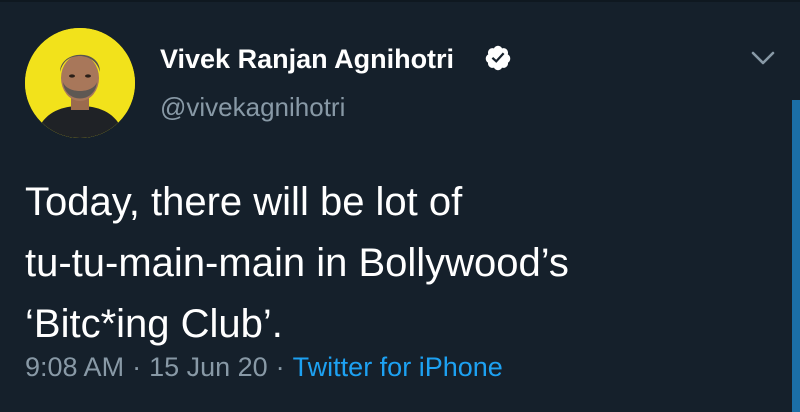 The width and height of the screenshot is (800, 412). Describe the element at coordinates (498, 58) in the screenshot. I see `verified-badge-icon` at that location.